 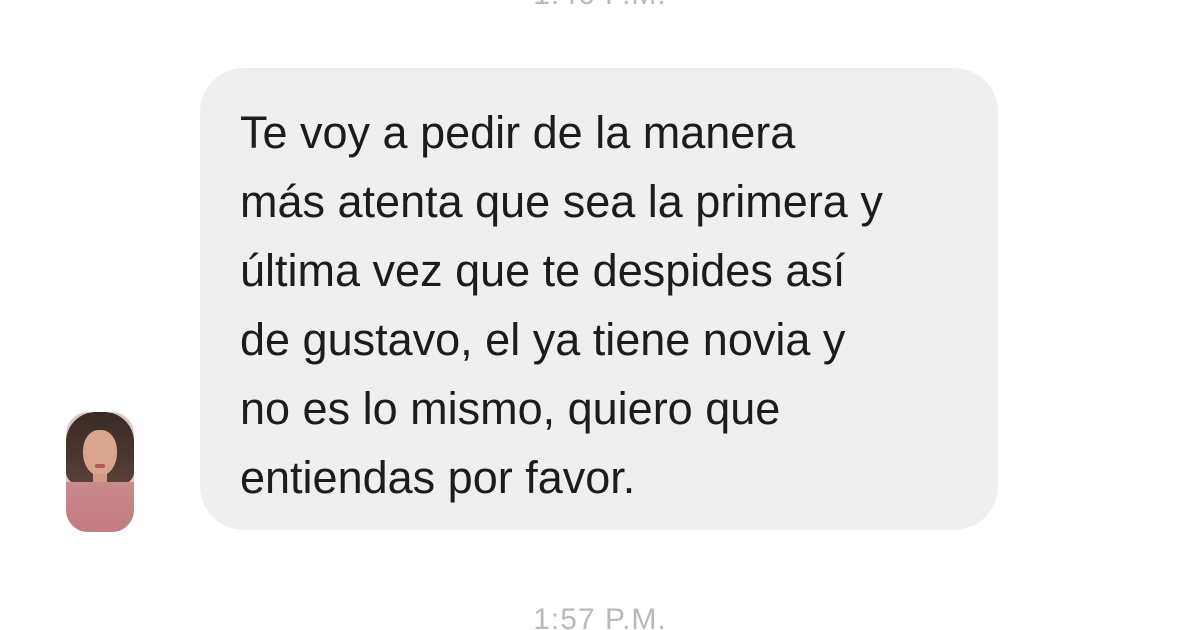 I want to click on message-line: más atenta que sea la primera y, so click(x=561, y=201).